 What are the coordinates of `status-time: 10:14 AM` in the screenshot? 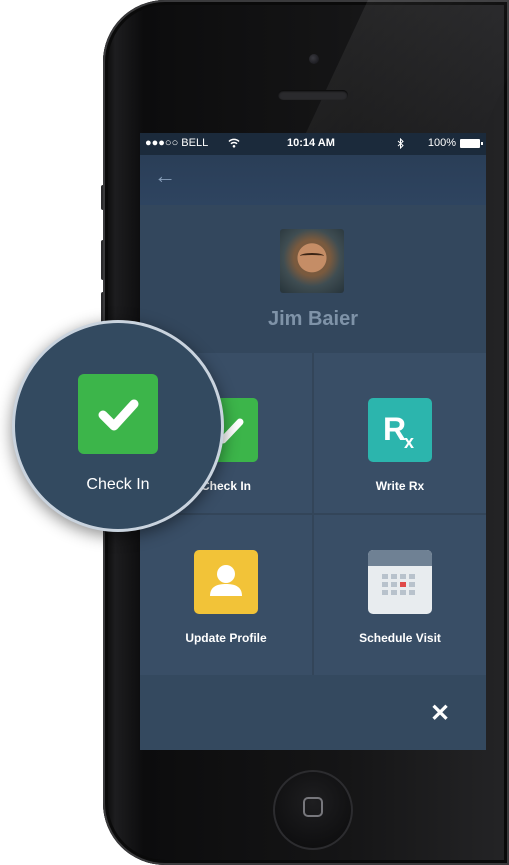 It's located at (311, 143).